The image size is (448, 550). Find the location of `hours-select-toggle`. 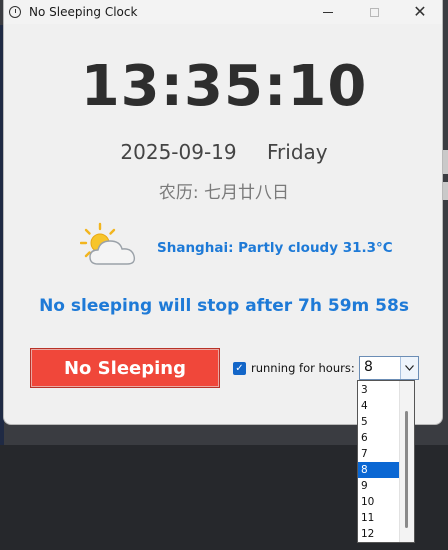

hours-select-toggle is located at coordinates (409, 368).